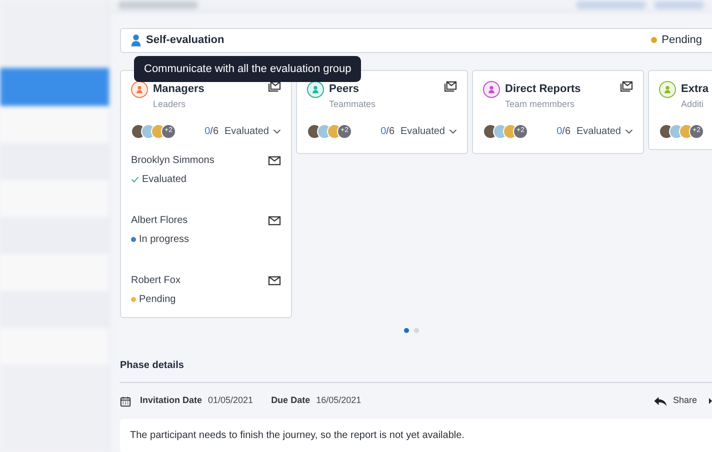 This screenshot has width=712, height=452. I want to click on self-evaluation-label: Self-evaluation, so click(185, 40).